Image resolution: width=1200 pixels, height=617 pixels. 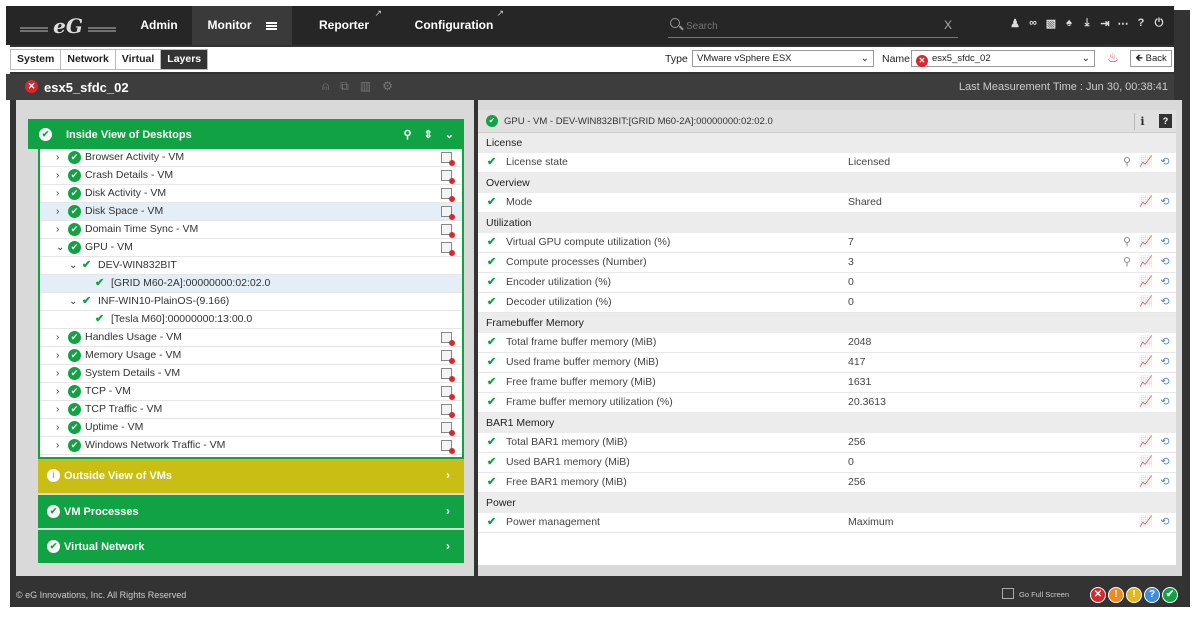 I want to click on minor-alarm-icon: !, so click(x=1134, y=595).